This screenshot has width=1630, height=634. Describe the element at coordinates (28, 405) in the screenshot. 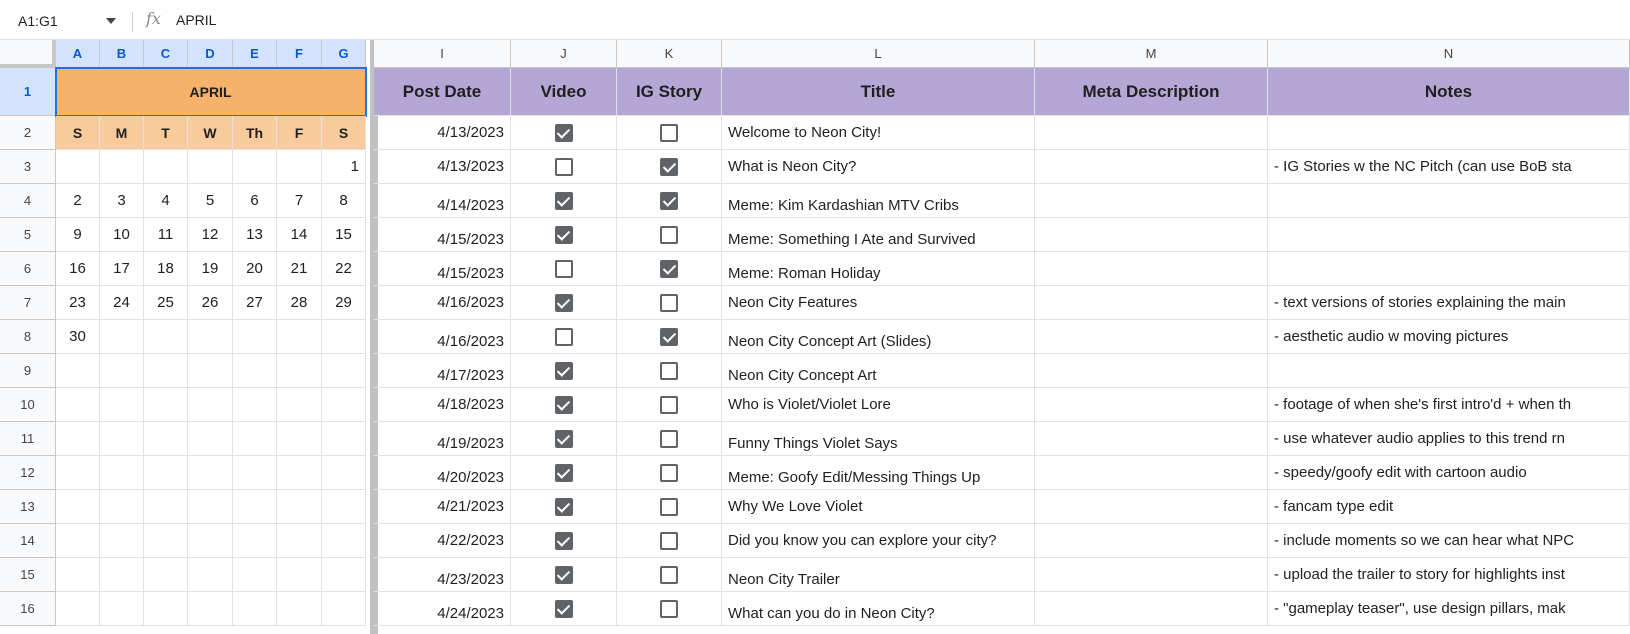

I see `row-header-10: 10` at that location.